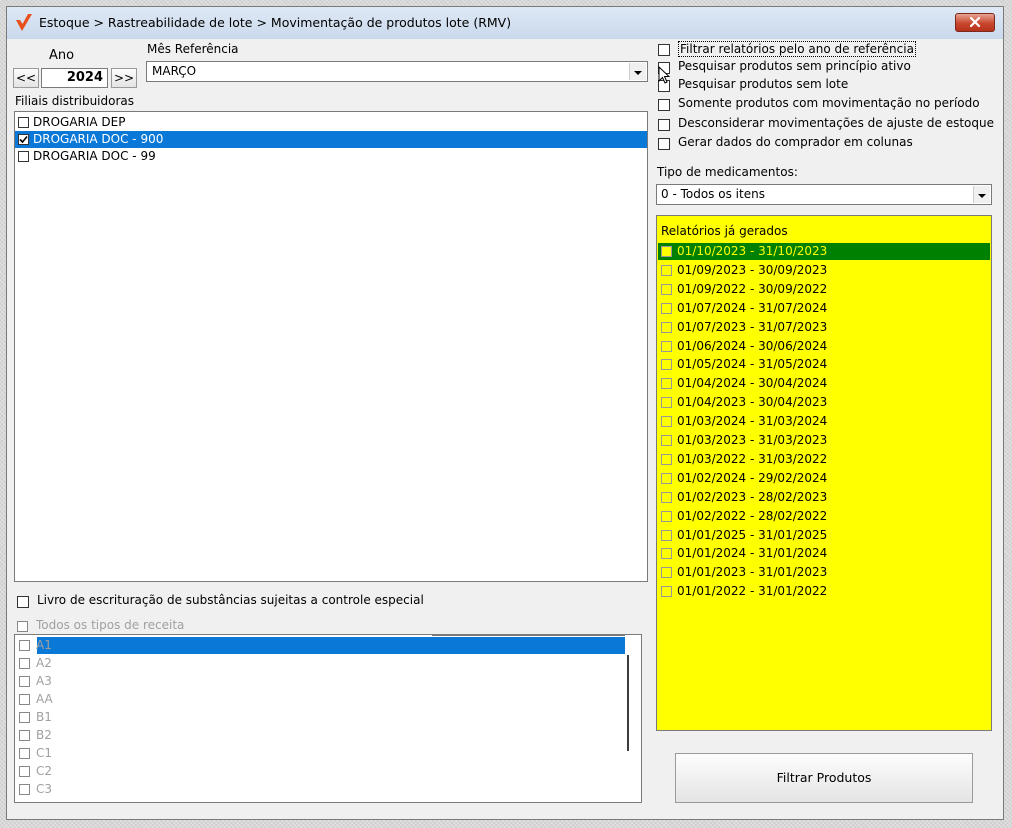  I want to click on report-item: 01/06/2024 - 30/06/2024, so click(748, 346).